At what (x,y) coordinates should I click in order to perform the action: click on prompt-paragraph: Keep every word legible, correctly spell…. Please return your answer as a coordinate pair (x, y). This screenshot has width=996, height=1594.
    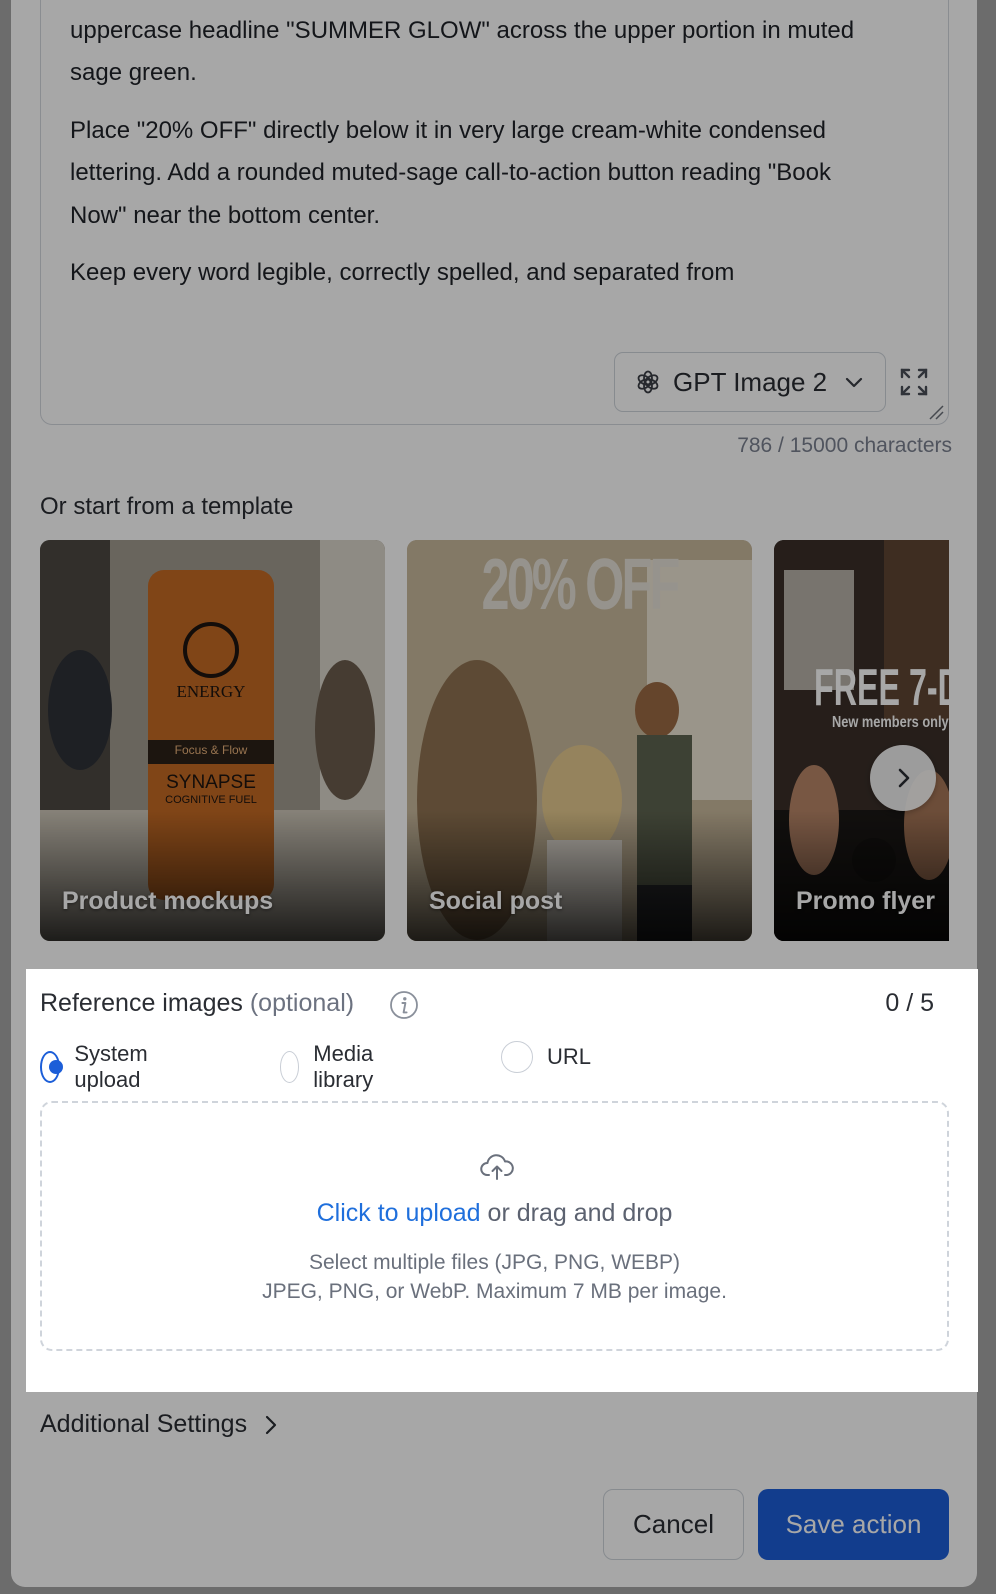
    Looking at the image, I should click on (402, 272).